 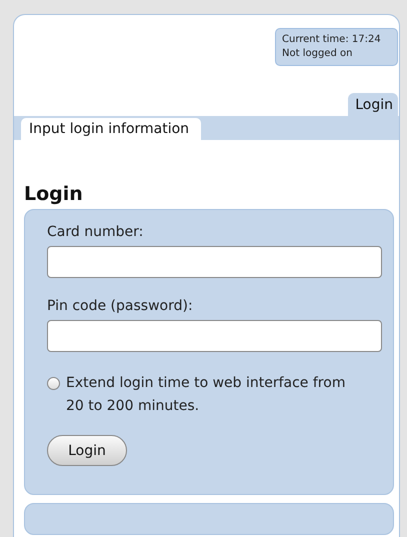 I want to click on subtab: Input login information, so click(x=111, y=129).